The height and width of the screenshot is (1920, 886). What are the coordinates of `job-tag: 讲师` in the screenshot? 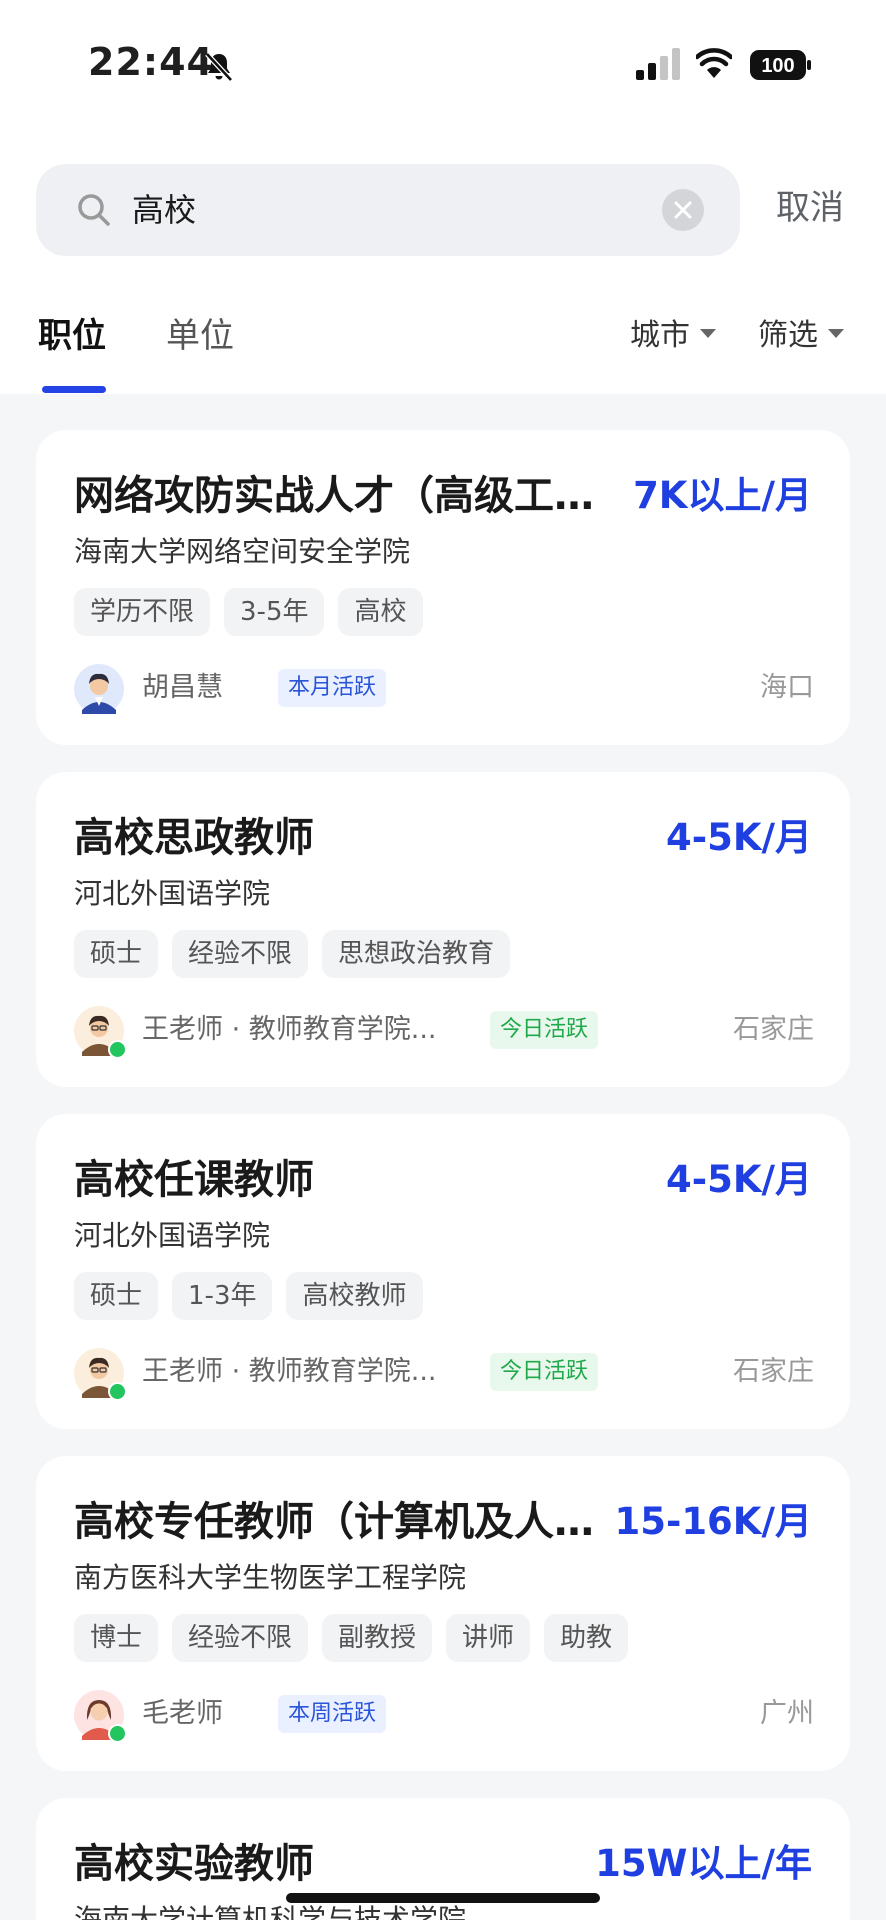 It's located at (488, 1638).